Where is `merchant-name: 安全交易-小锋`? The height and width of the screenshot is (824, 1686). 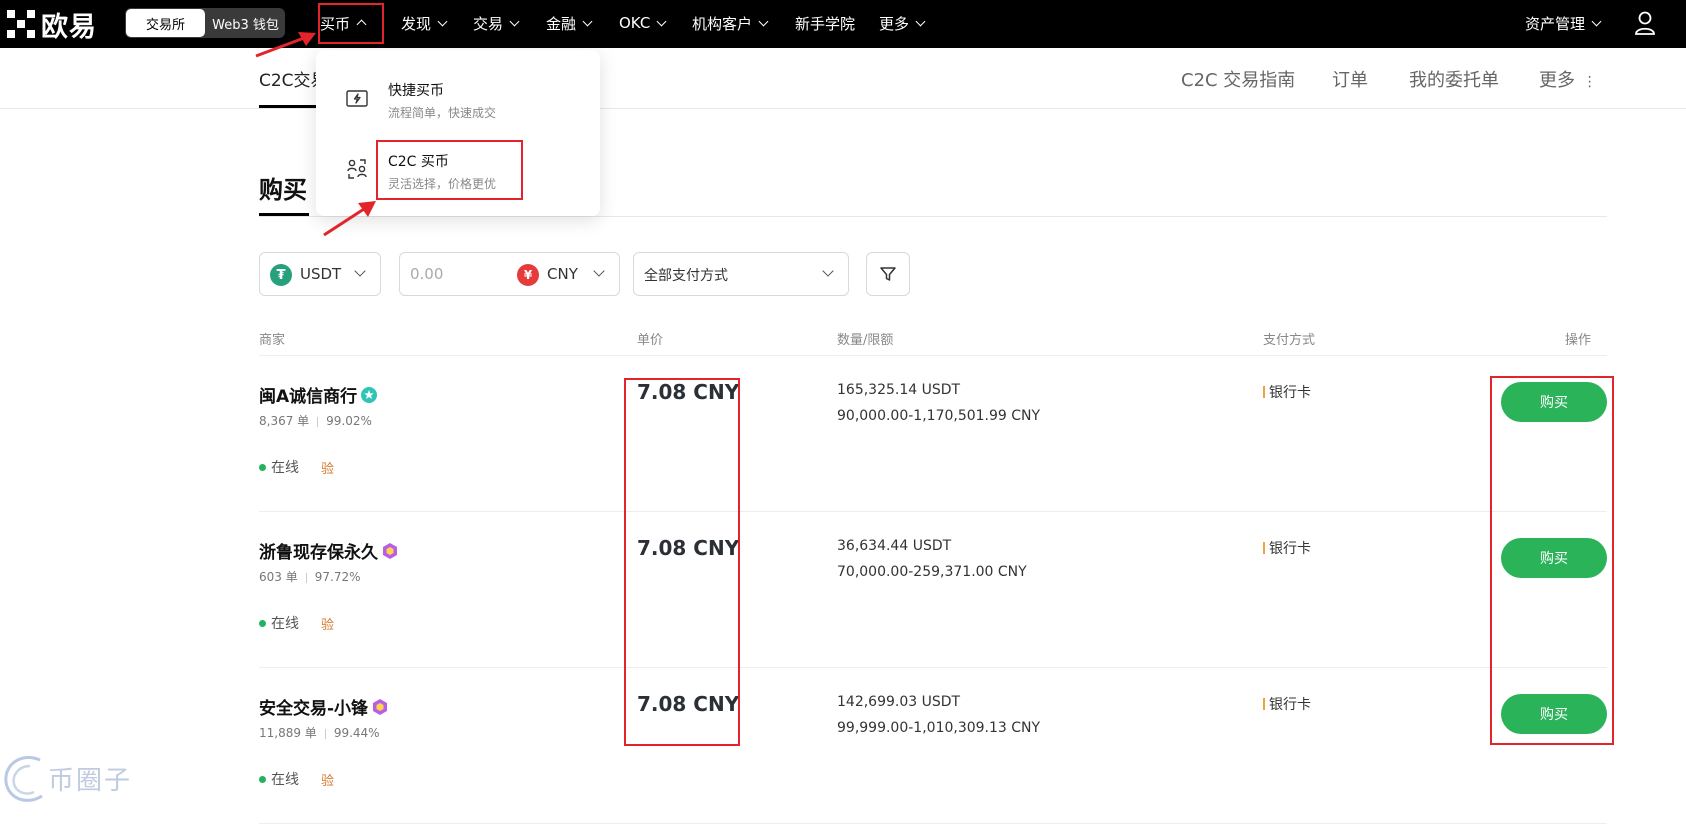
merchant-name: 安全交易-小锋 is located at coordinates (324, 706).